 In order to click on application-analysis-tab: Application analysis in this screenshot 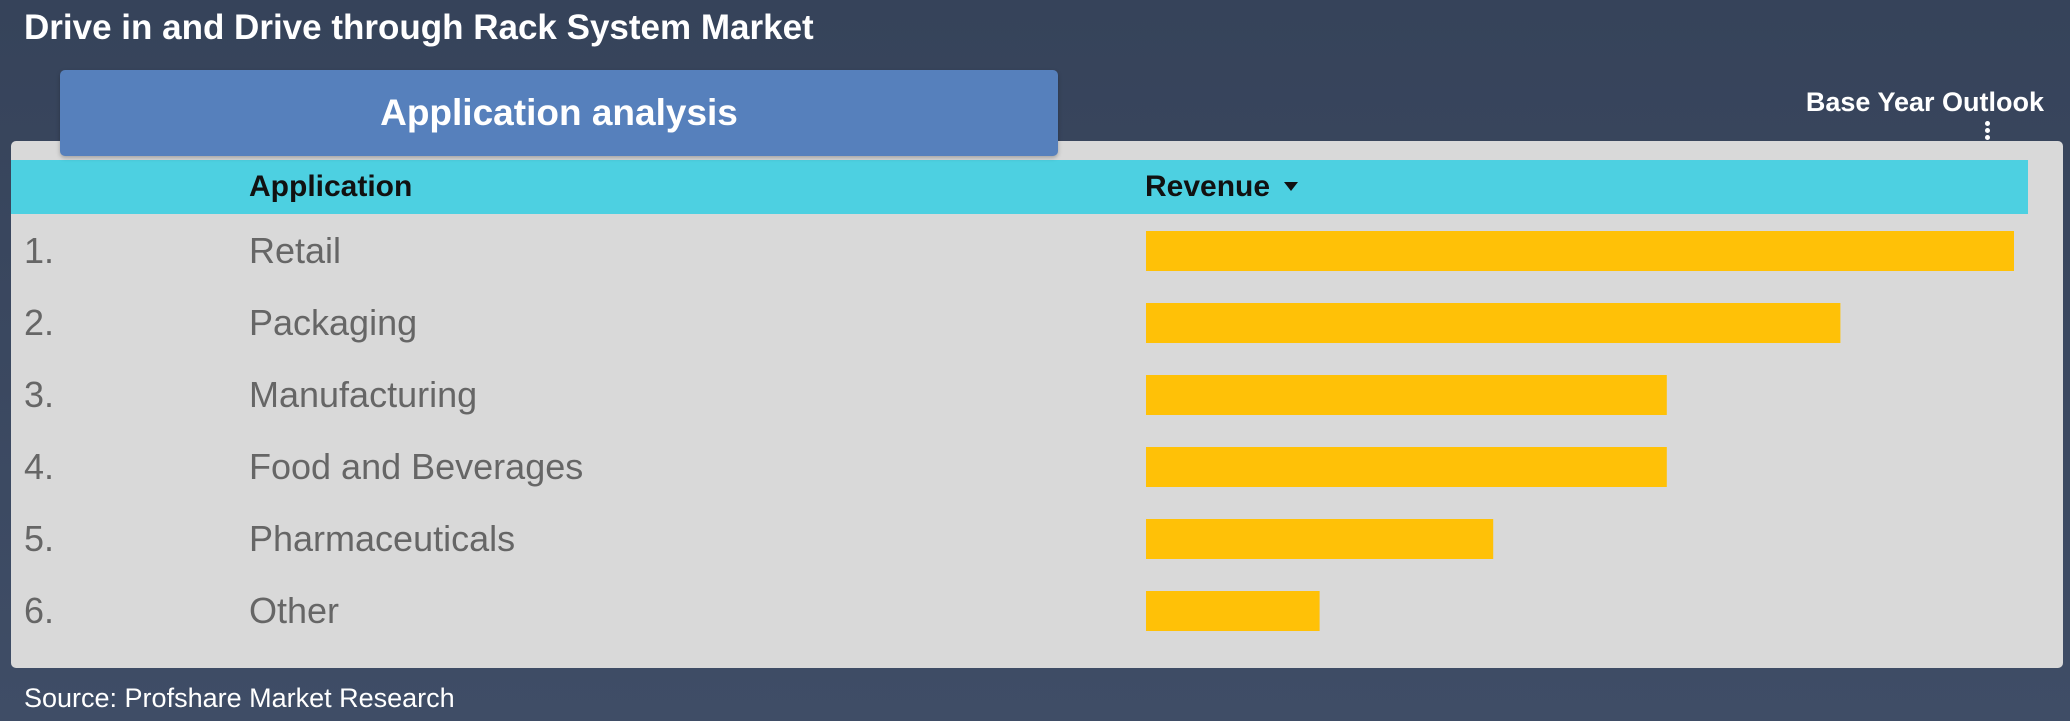, I will do `click(559, 113)`.